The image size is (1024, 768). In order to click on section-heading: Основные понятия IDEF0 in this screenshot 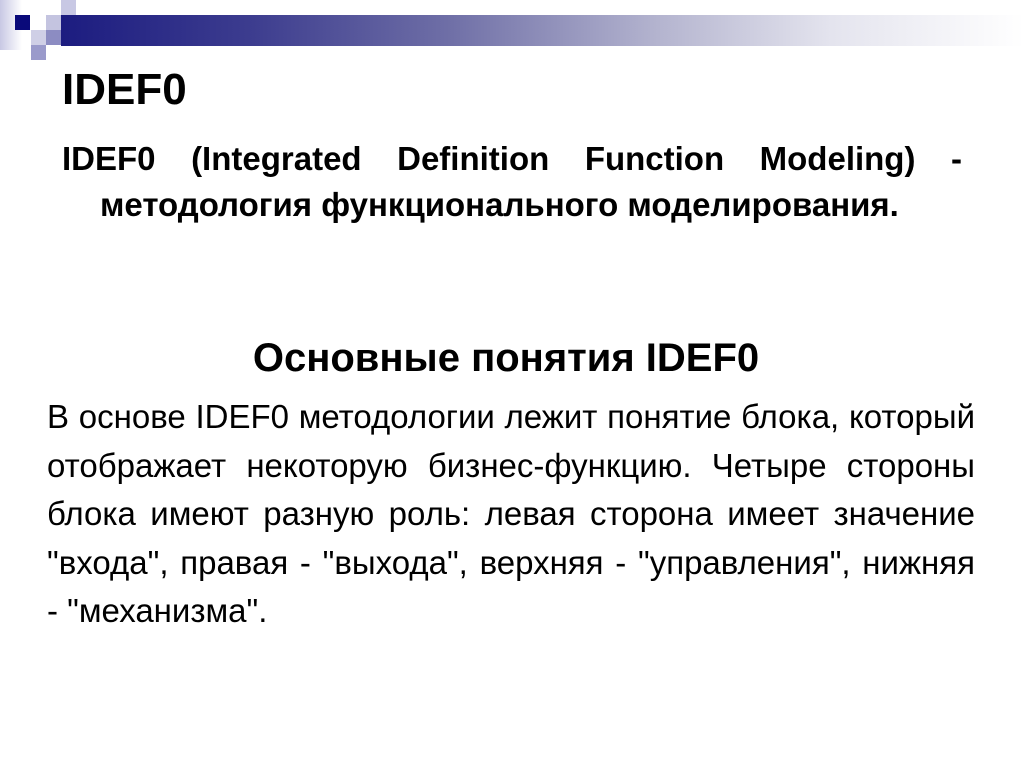, I will do `click(506, 358)`.